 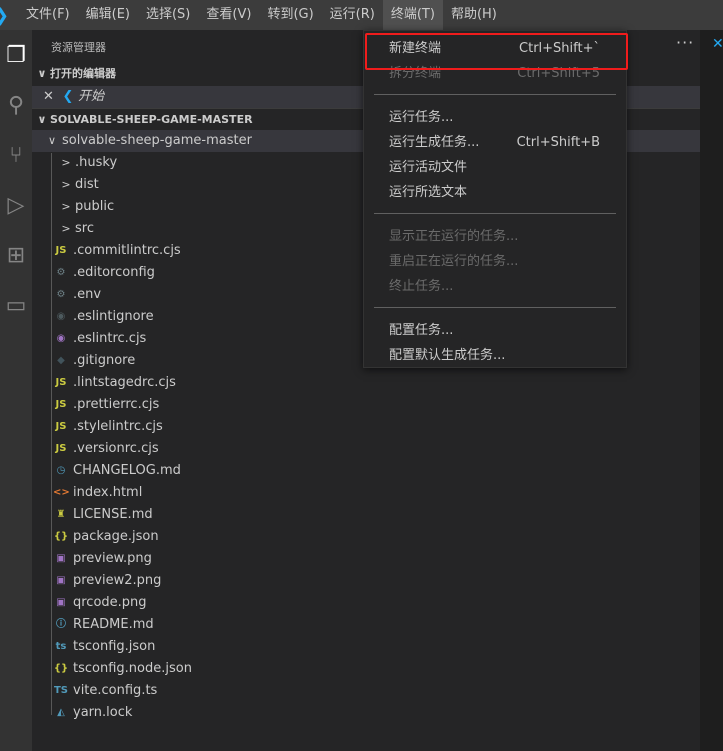 What do you see at coordinates (61, 514) in the screenshot?
I see `license-icon: ♜` at bounding box center [61, 514].